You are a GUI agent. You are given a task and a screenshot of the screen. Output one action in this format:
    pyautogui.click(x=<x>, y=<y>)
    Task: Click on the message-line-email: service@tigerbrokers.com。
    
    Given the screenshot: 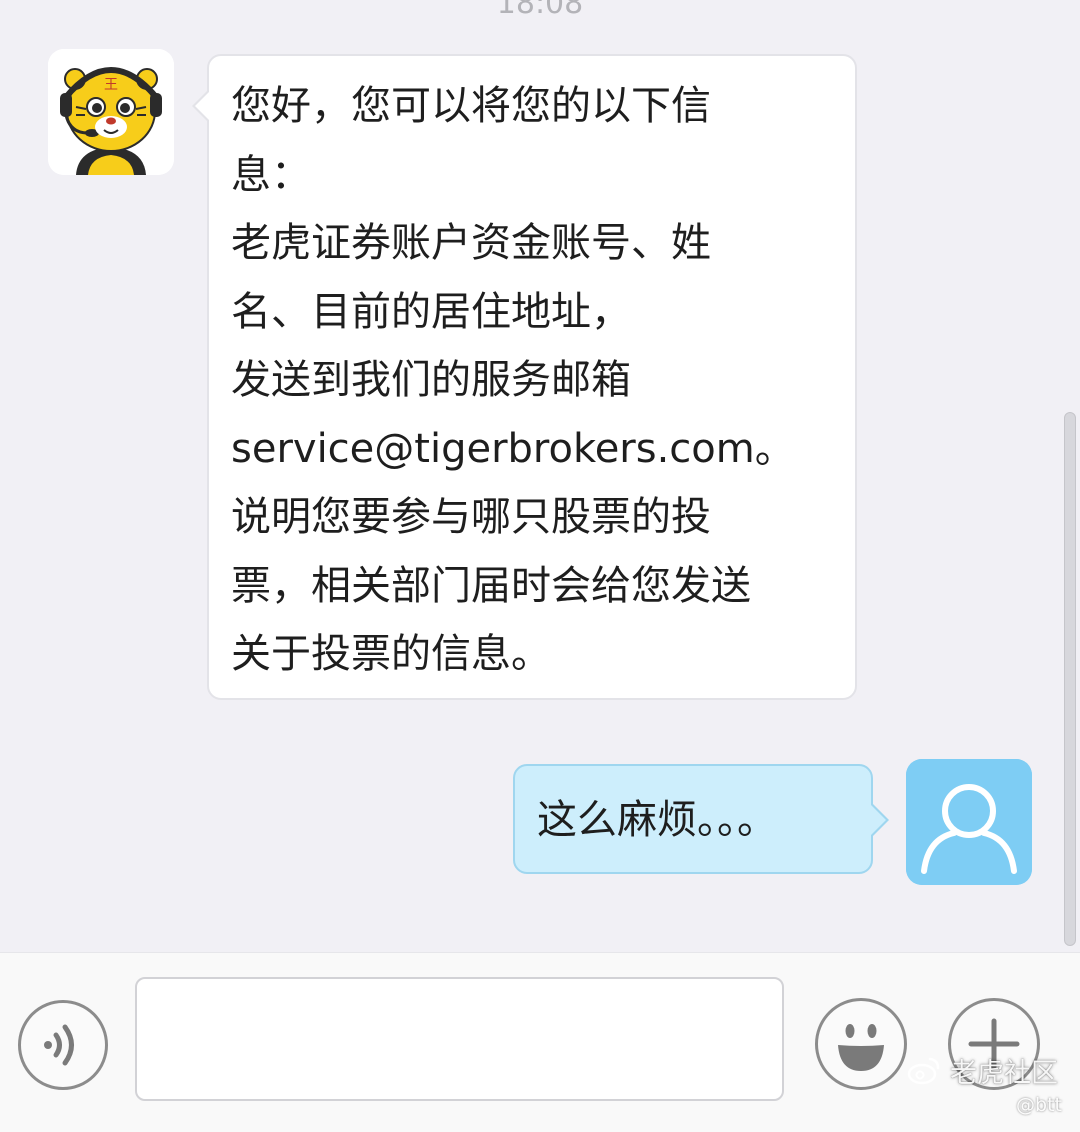 What is the action you would take?
    pyautogui.click(x=513, y=448)
    